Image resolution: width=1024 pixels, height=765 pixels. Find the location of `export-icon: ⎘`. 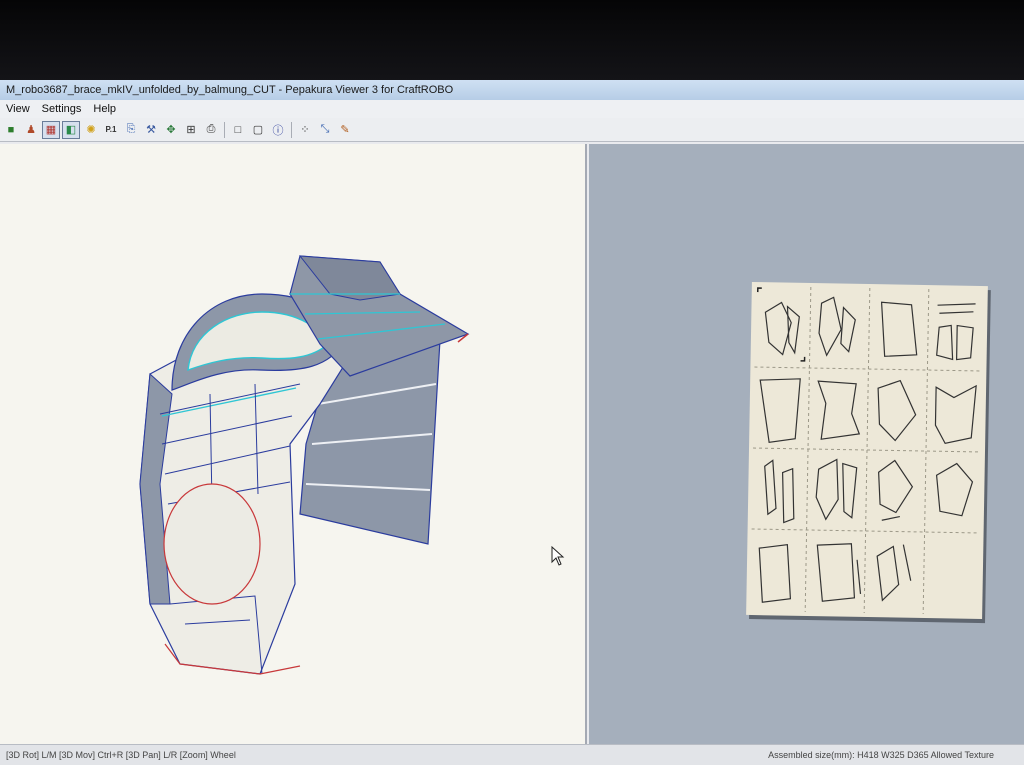

export-icon: ⎘ is located at coordinates (131, 130).